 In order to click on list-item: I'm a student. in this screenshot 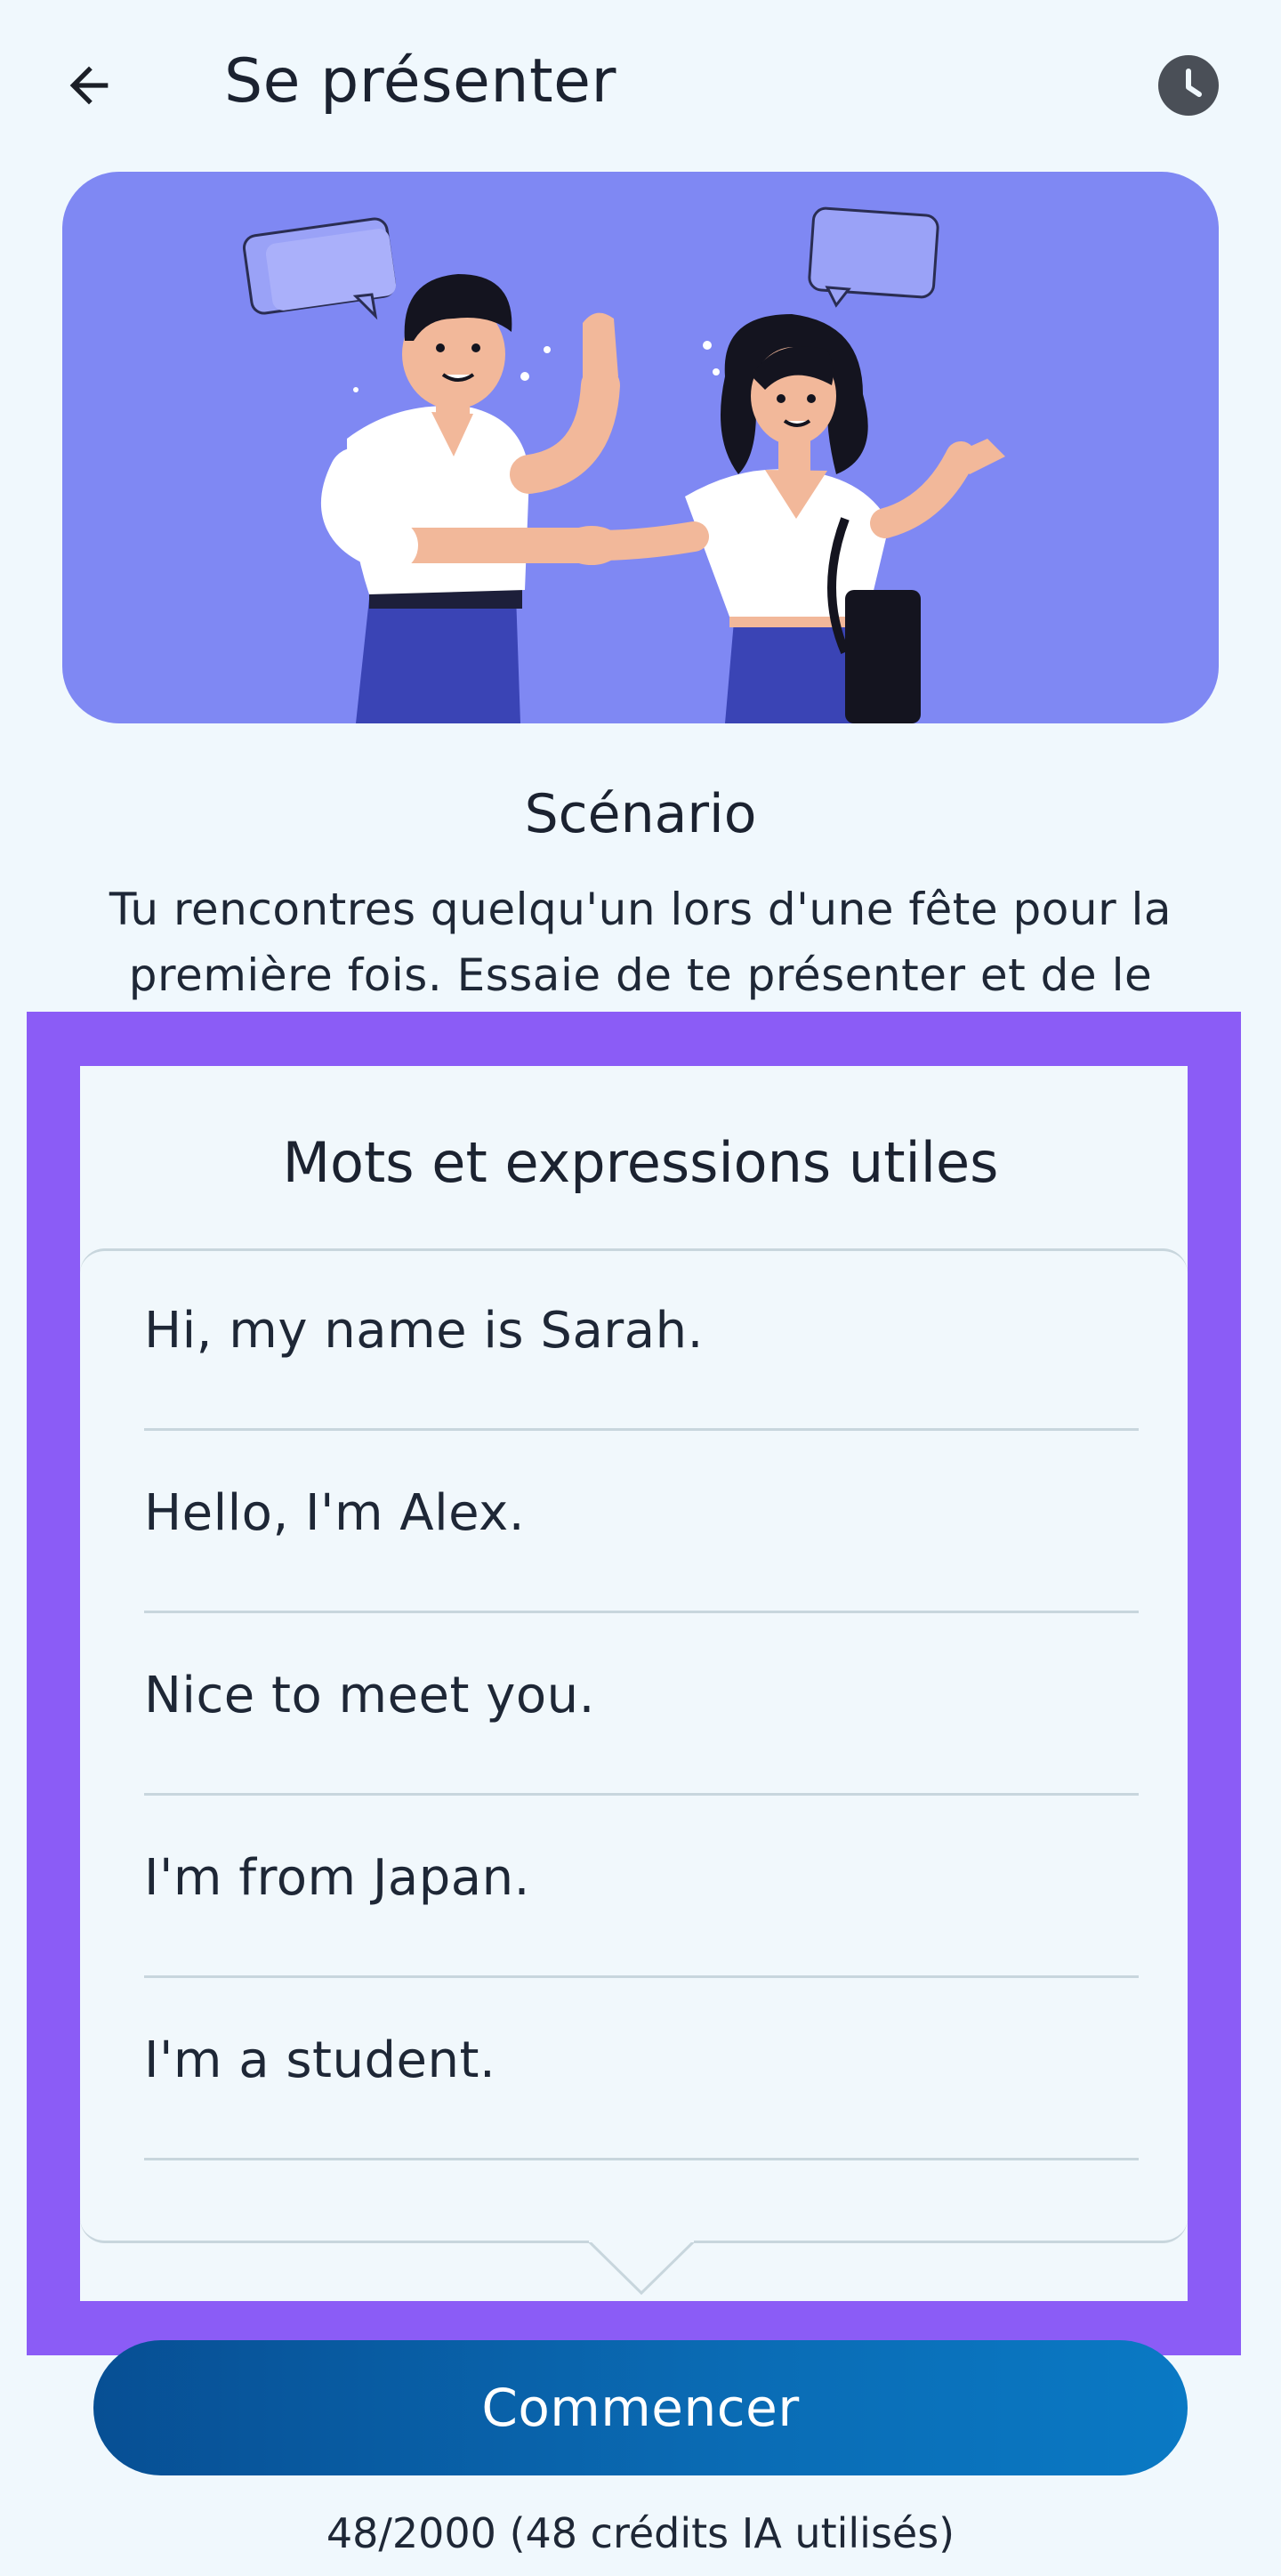, I will do `click(641, 2069)`.